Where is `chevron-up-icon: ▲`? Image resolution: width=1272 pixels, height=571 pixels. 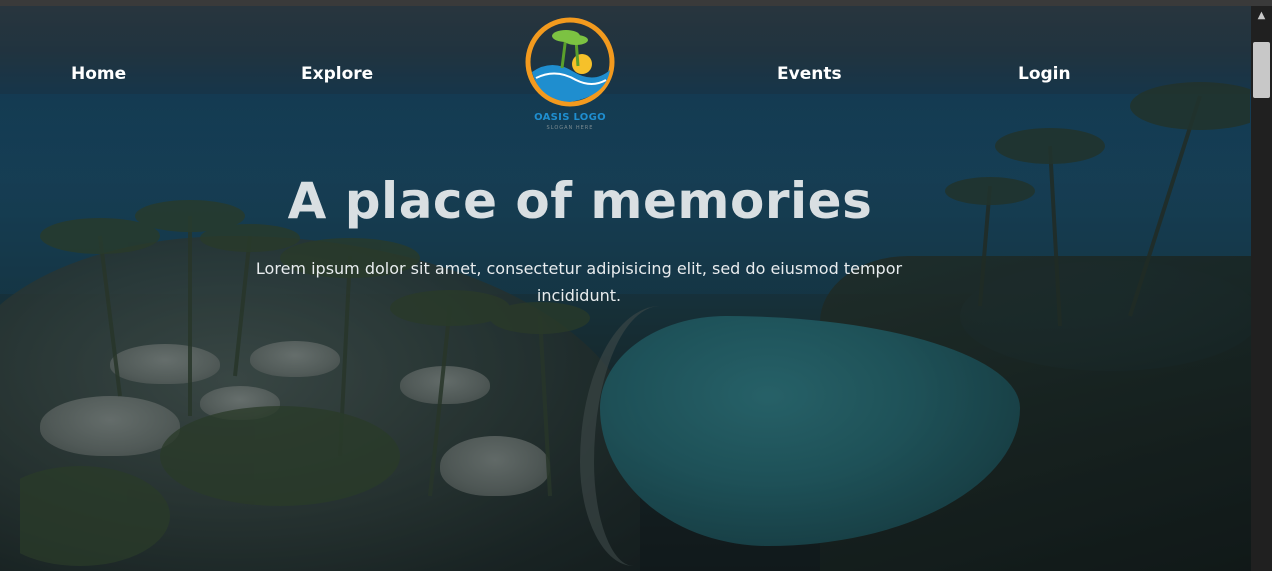
chevron-up-icon: ▲ is located at coordinates (1261, 16).